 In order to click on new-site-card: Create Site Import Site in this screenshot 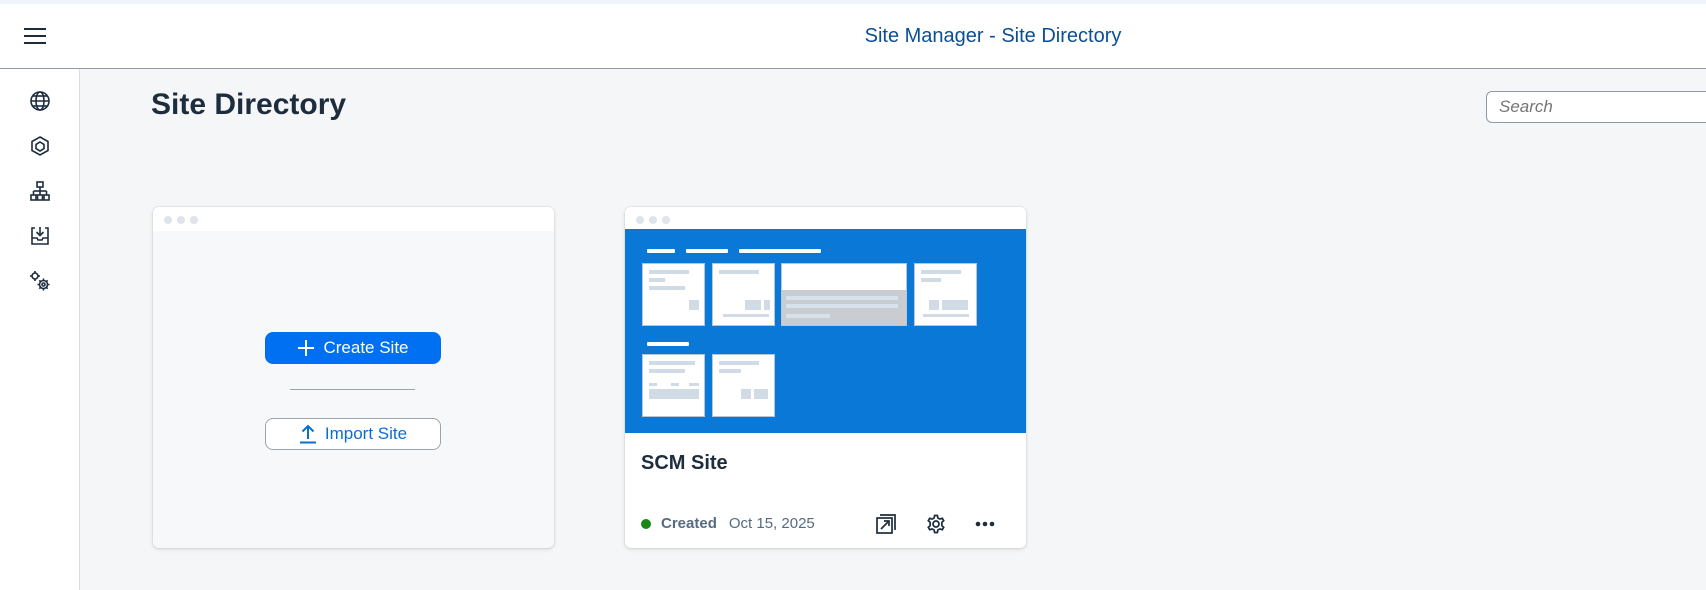, I will do `click(353, 377)`.